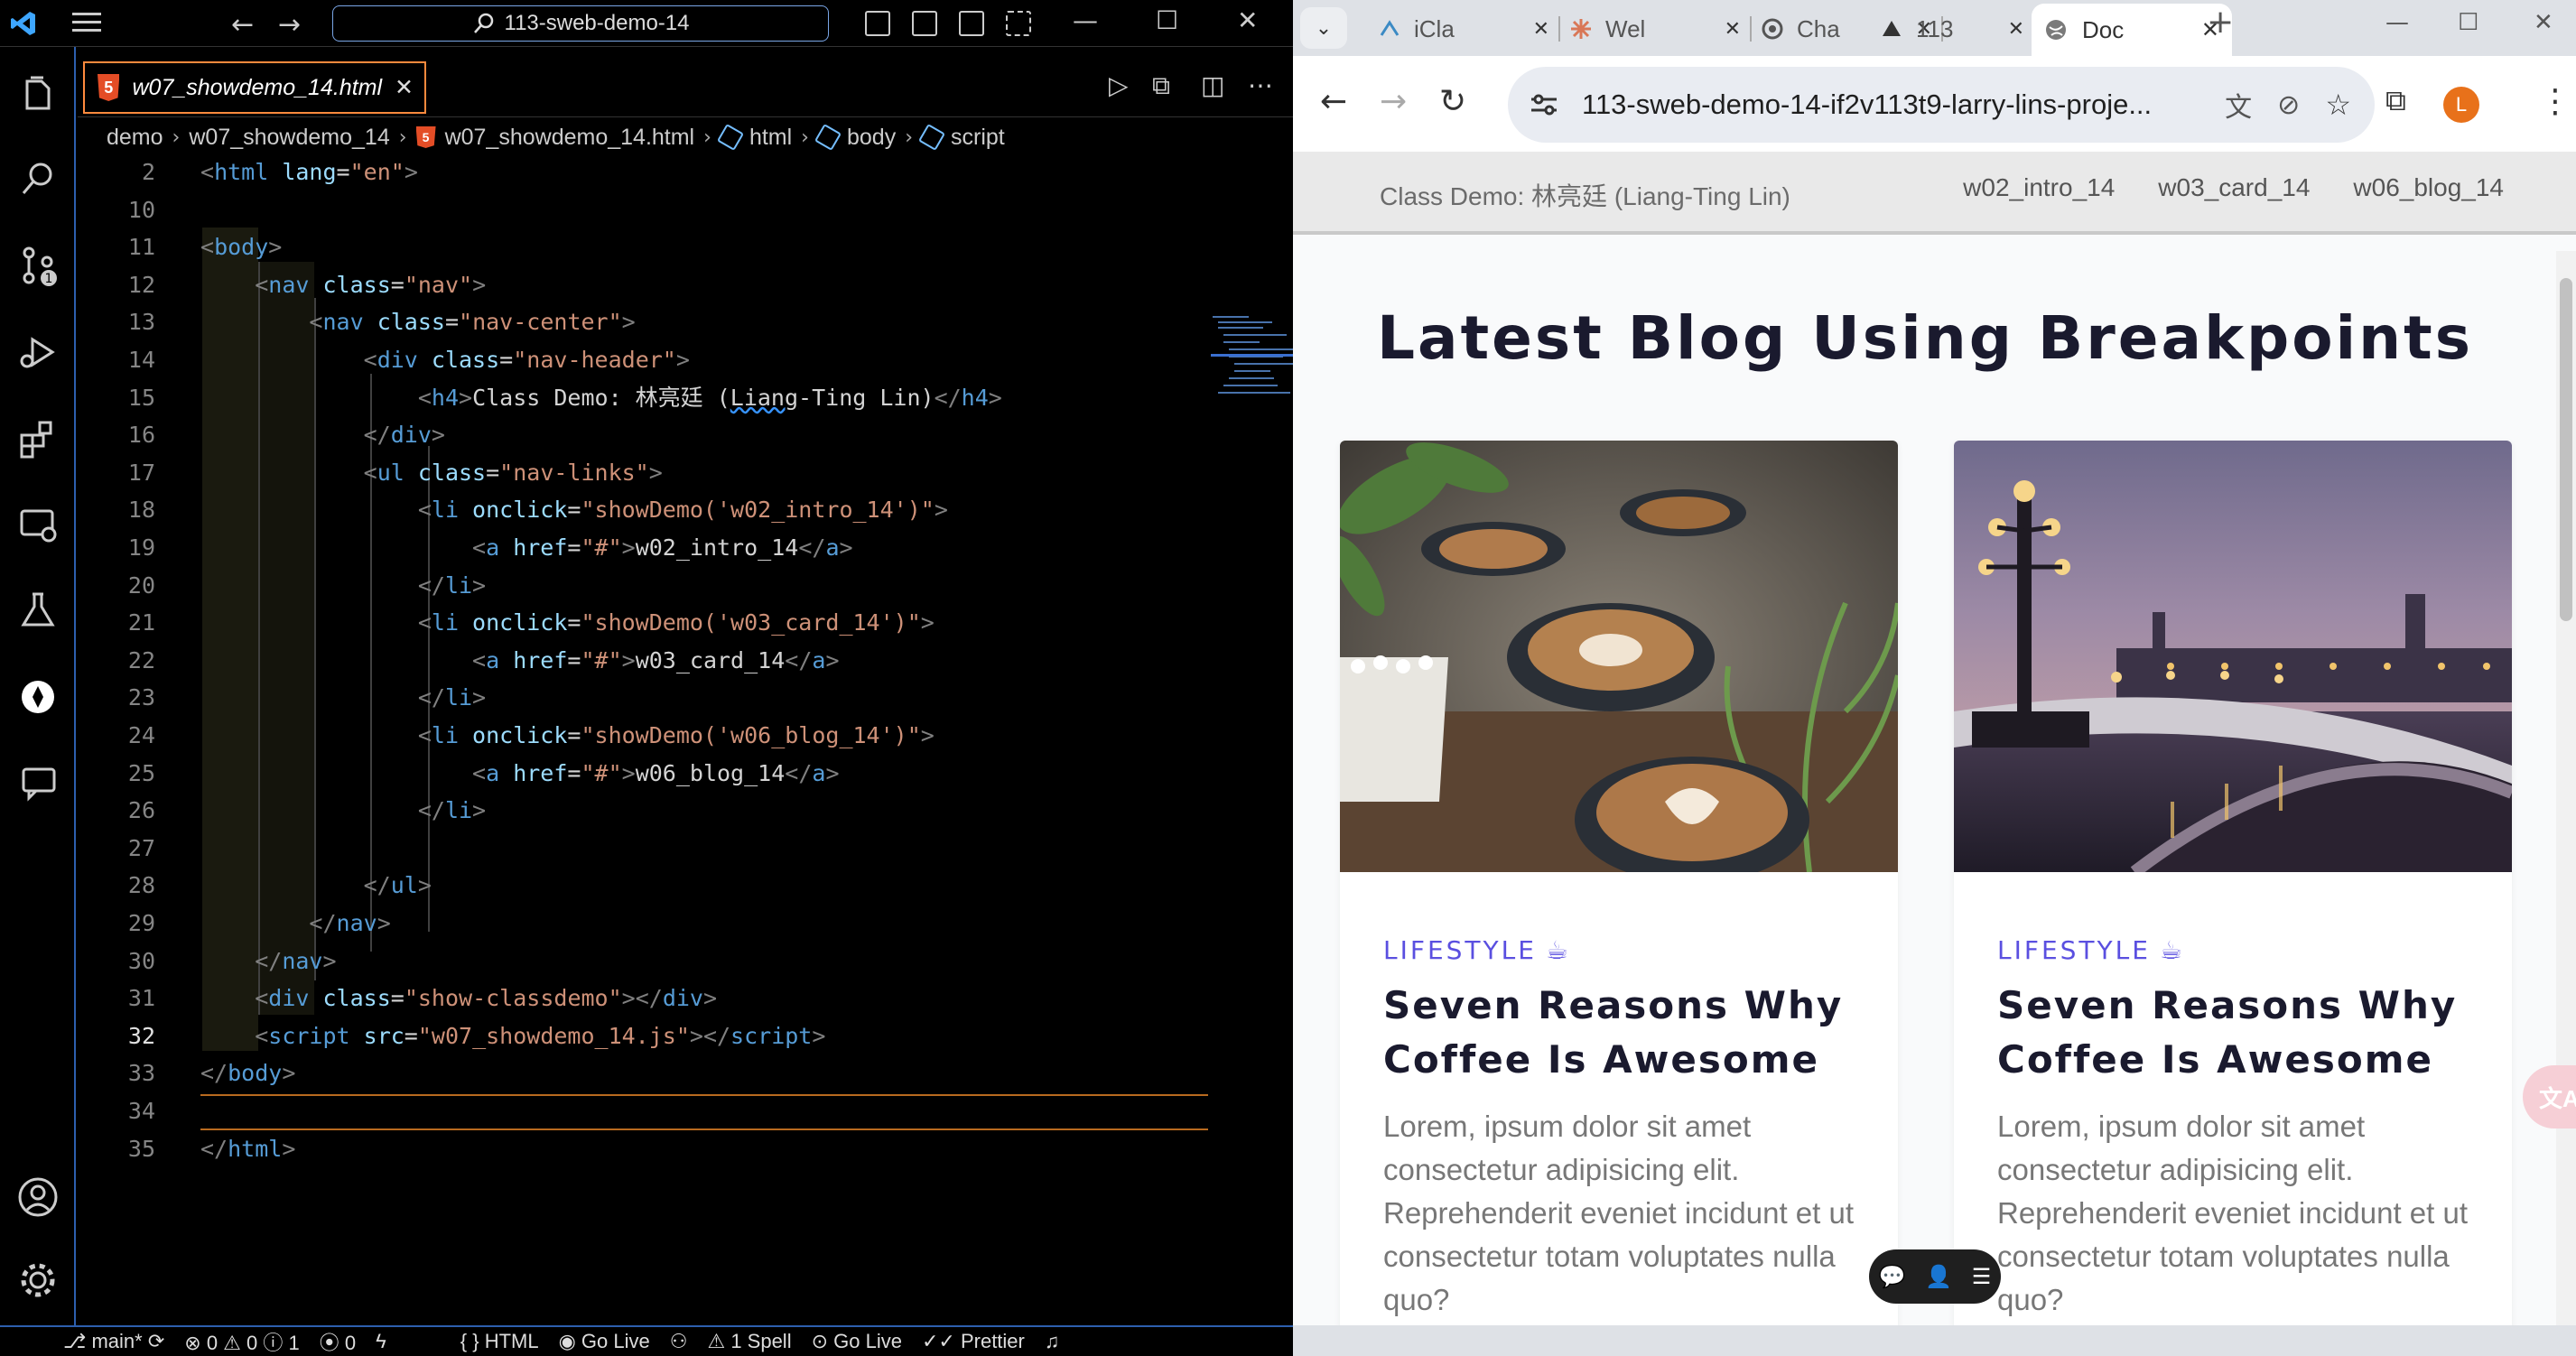 The width and height of the screenshot is (2576, 1356). Describe the element at coordinates (135, 138) in the screenshot. I see `breadcrumb-item: demo` at that location.